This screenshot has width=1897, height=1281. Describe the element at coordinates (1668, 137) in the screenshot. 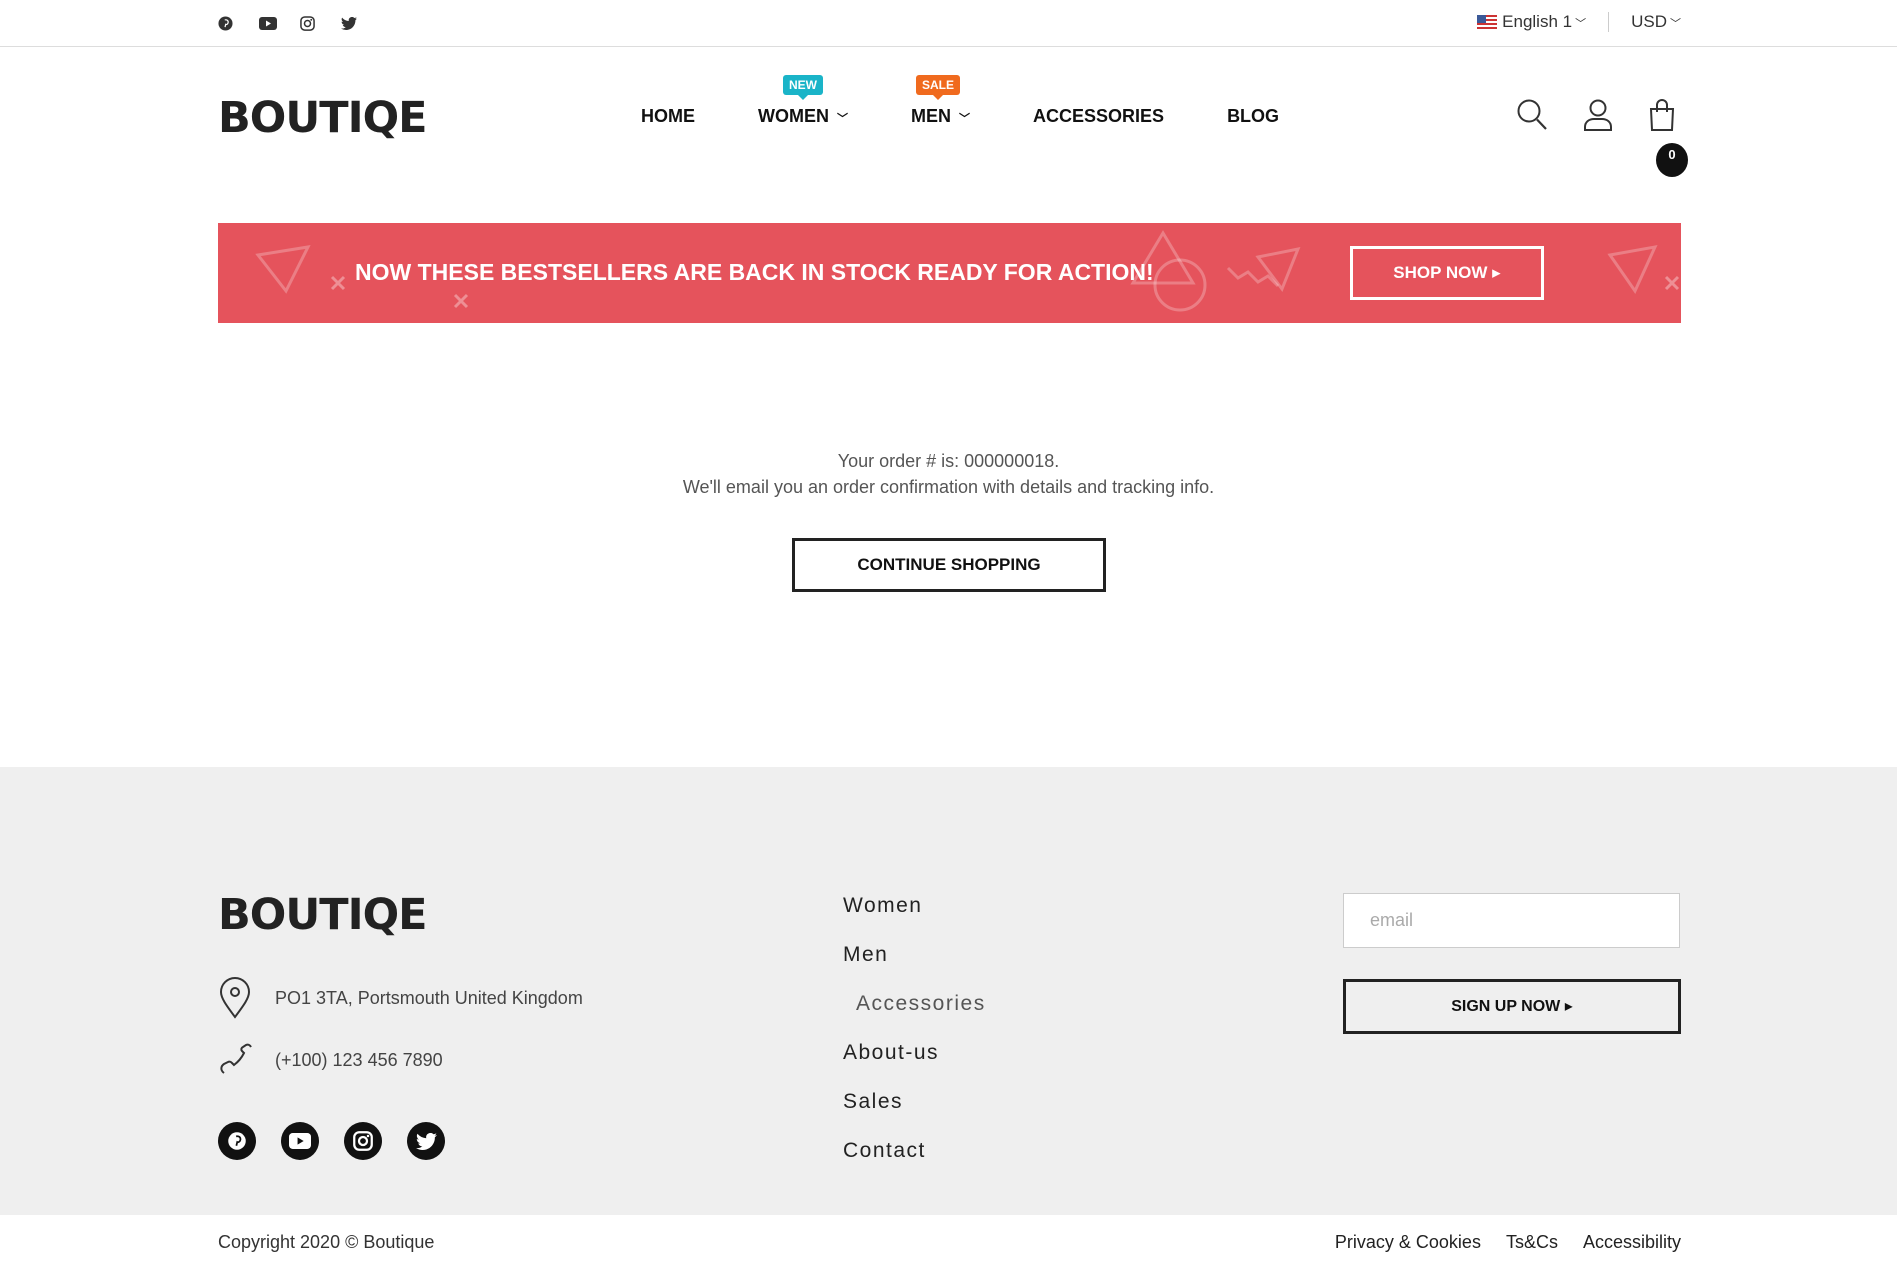

I see `cart-icon: 0` at that location.